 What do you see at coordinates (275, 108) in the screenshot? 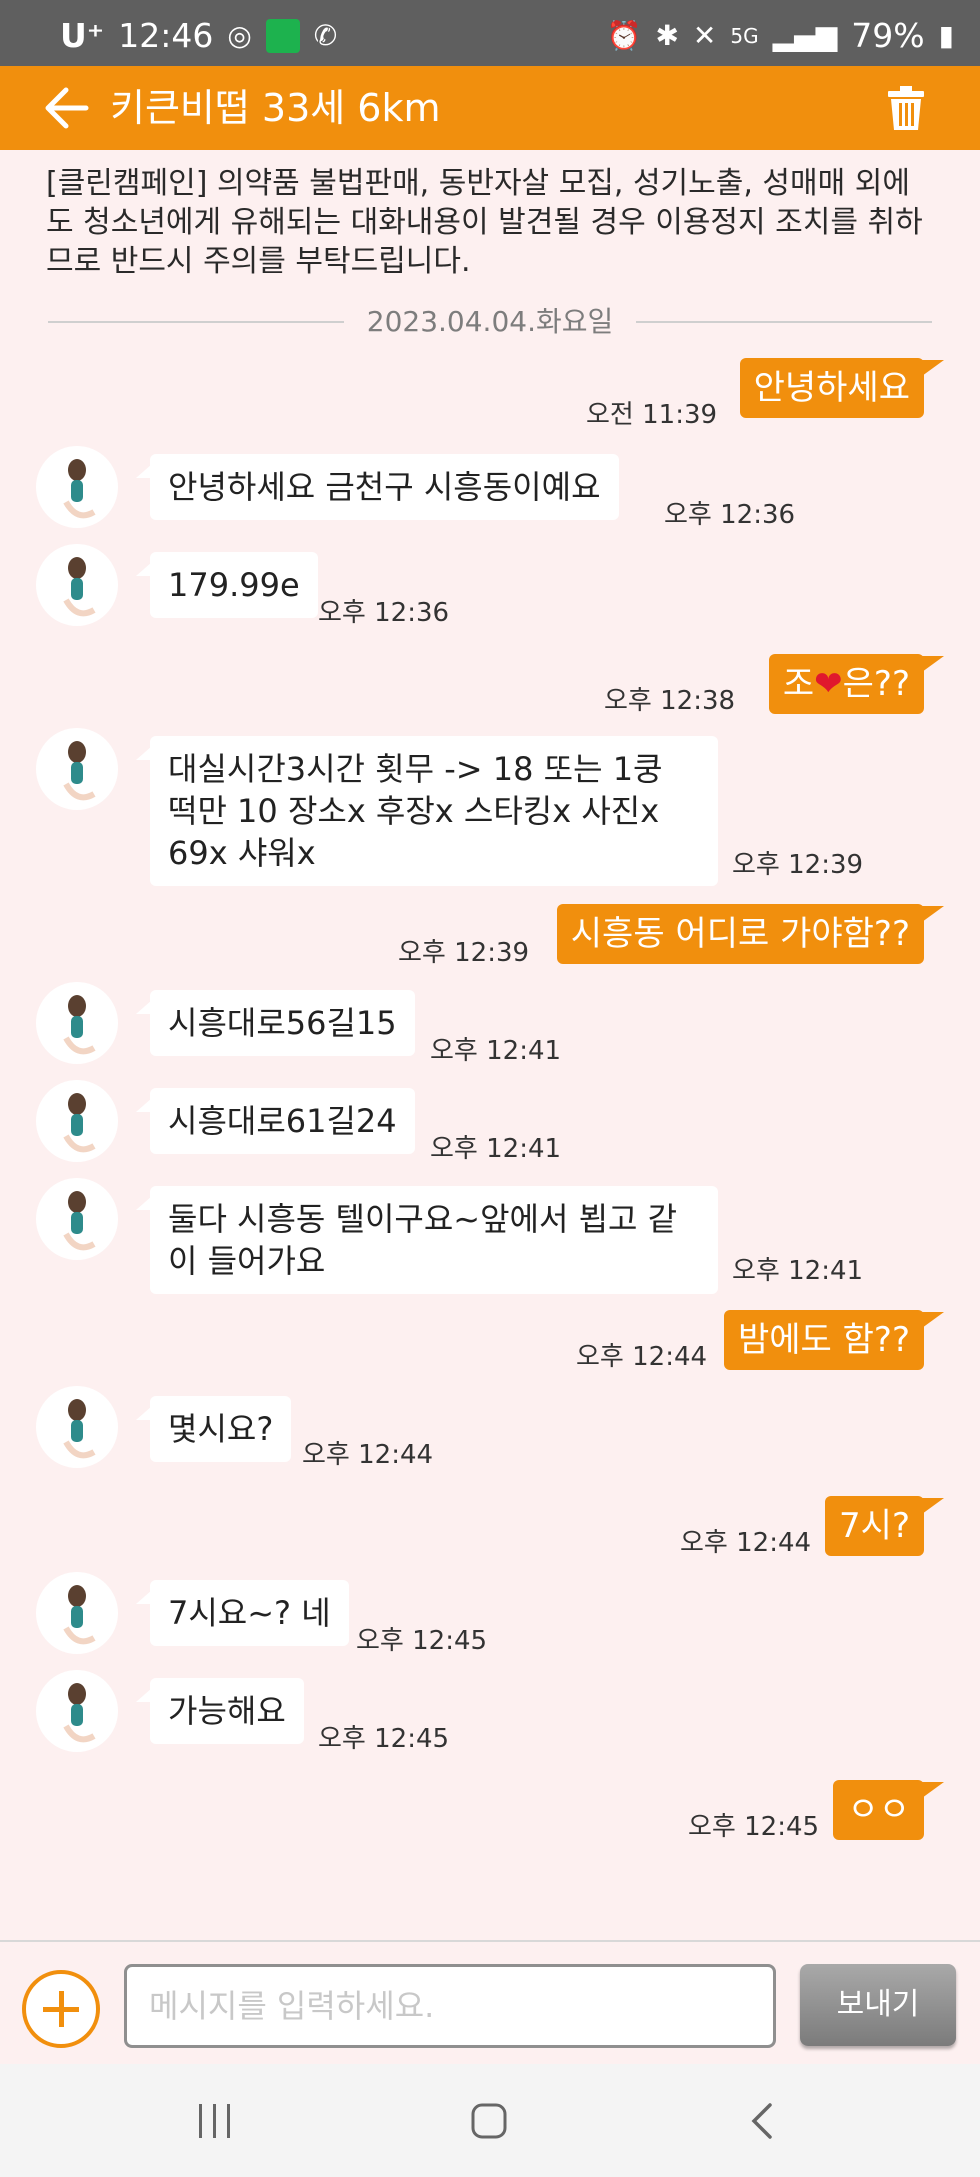
I see `chat-title: 키큰비떱 33세 6km` at bounding box center [275, 108].